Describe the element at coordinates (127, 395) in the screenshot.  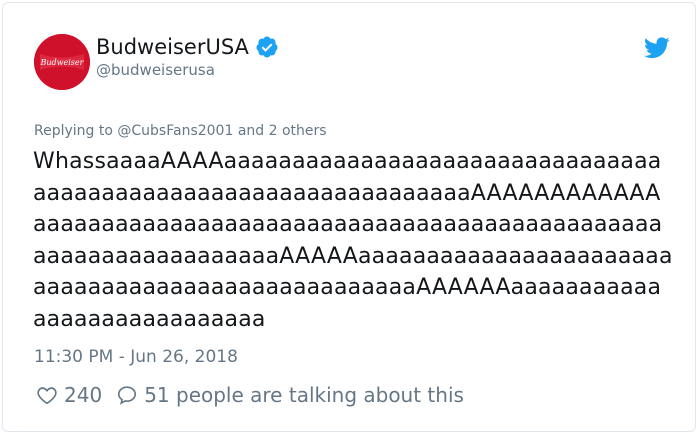
I see `reply-bubble-icon` at that location.